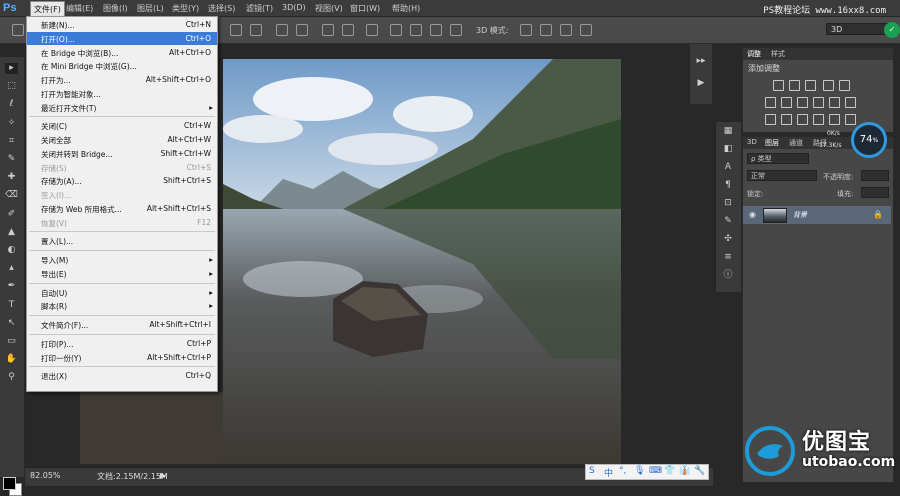 This screenshot has width=900, height=496. What do you see at coordinates (892, 30) in the screenshot?
I see `check-icon: ✓` at bounding box center [892, 30].